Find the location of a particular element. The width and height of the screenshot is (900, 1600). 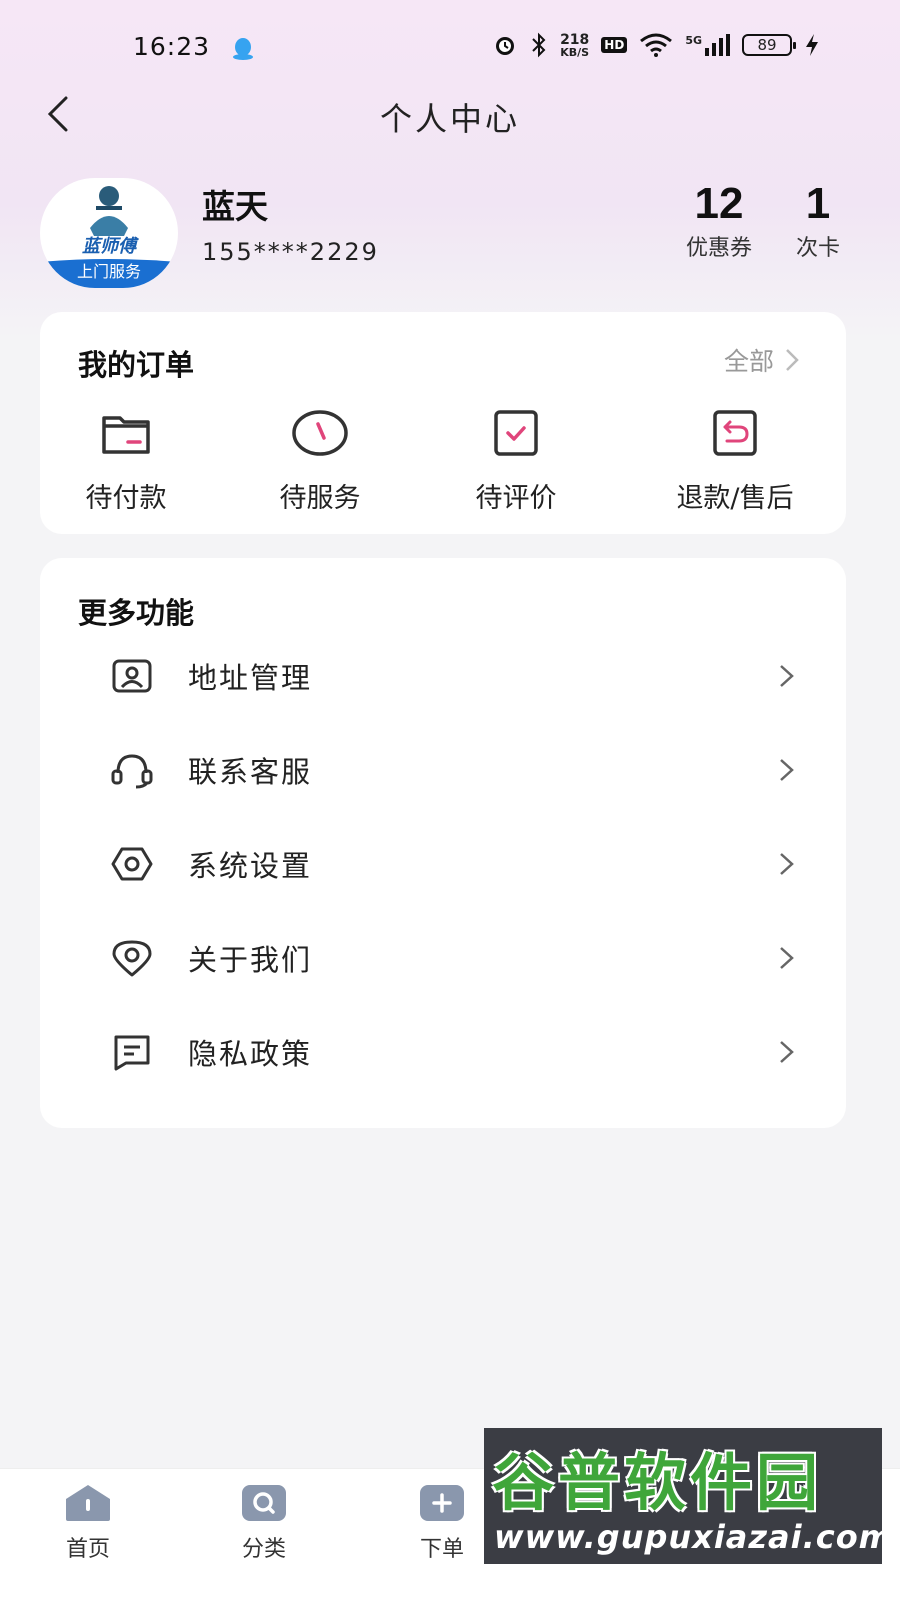

qq-icon is located at coordinates (243, 49).